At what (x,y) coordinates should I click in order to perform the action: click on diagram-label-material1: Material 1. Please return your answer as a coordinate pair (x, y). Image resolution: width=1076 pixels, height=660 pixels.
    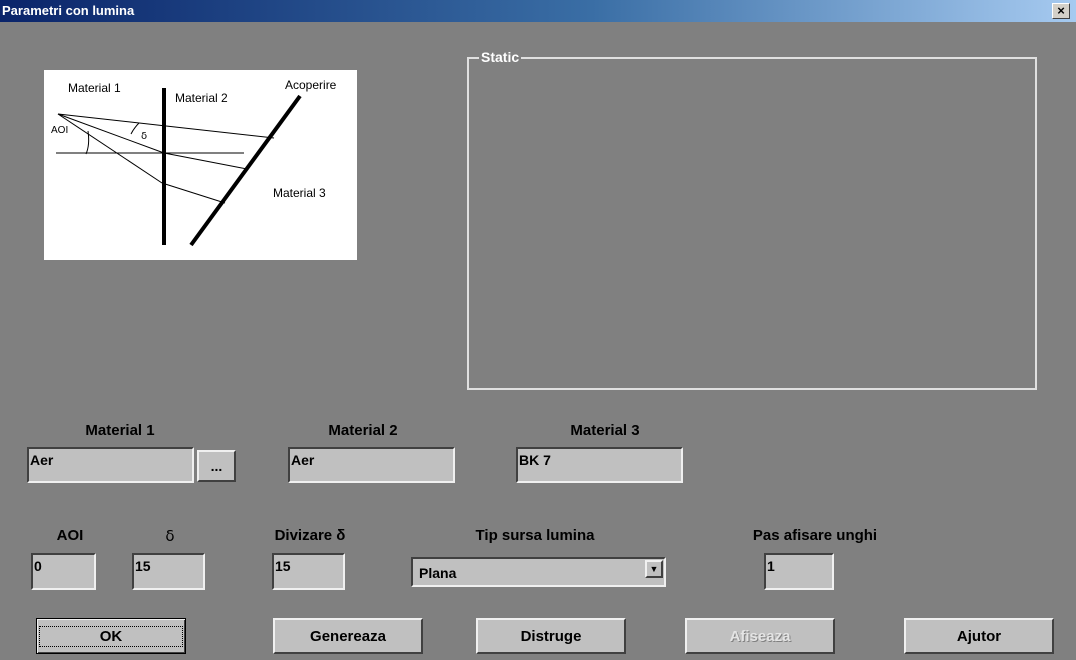
    Looking at the image, I should click on (94, 88).